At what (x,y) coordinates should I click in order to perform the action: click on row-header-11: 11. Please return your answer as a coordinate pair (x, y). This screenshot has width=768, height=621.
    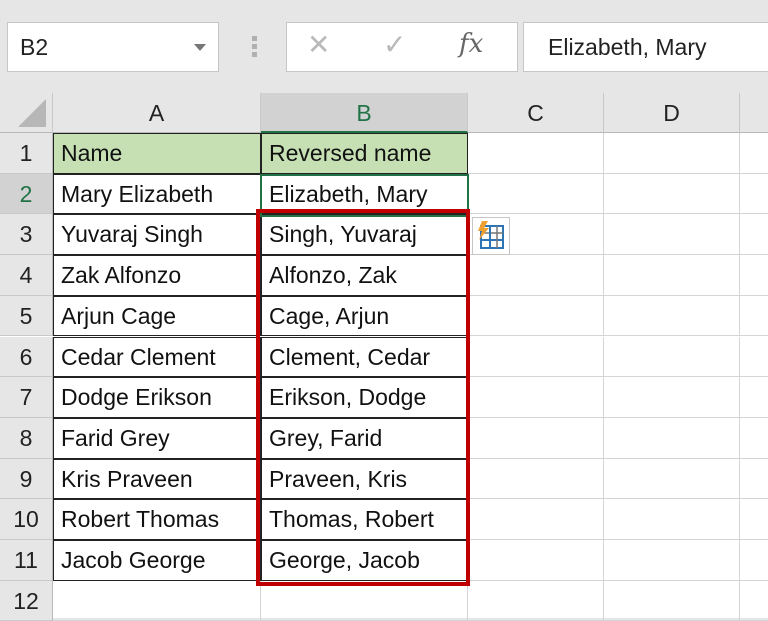
    Looking at the image, I should click on (26, 560).